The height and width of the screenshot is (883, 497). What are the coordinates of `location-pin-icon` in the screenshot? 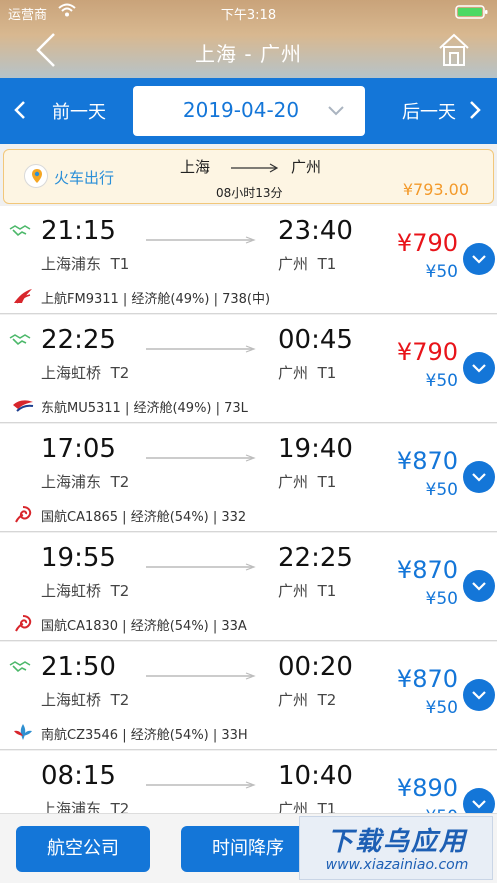 It's located at (36, 176).